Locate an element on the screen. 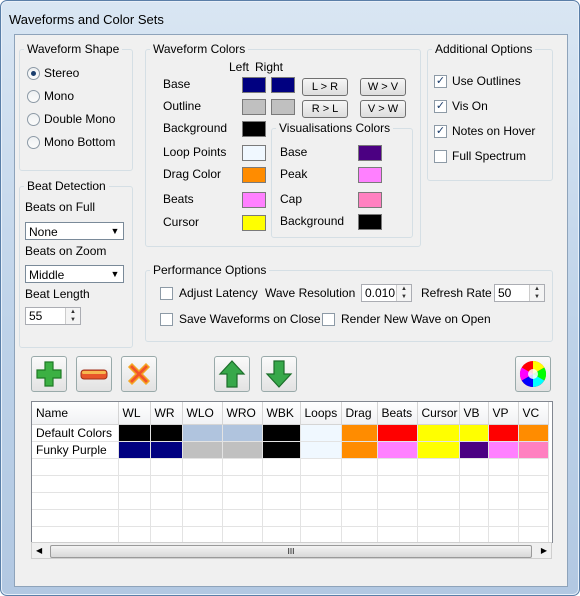  column-header: WL is located at coordinates (134, 413).